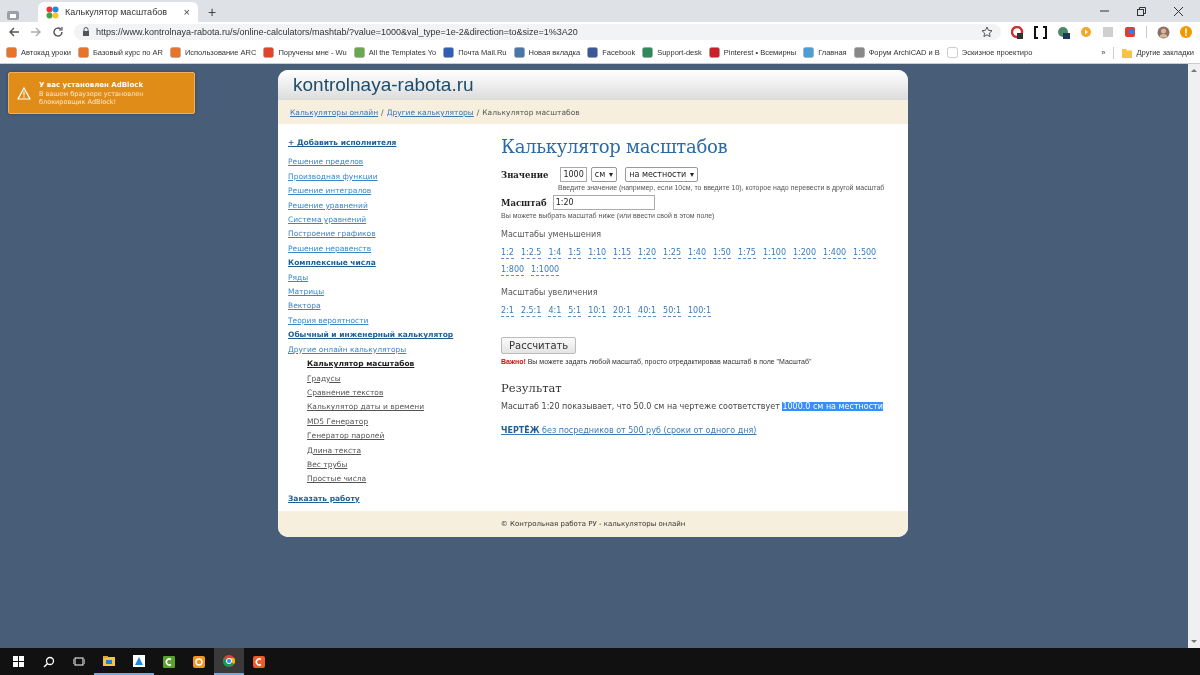  I want to click on page-title: Калькулятор масштабов, so click(615, 146).